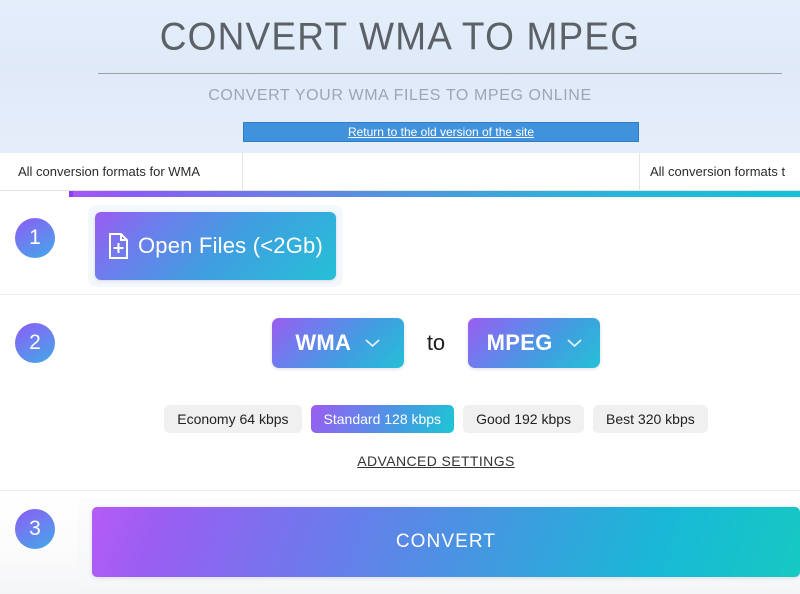  What do you see at coordinates (519, 342) in the screenshot?
I see `target-format-label: MPEG` at bounding box center [519, 342].